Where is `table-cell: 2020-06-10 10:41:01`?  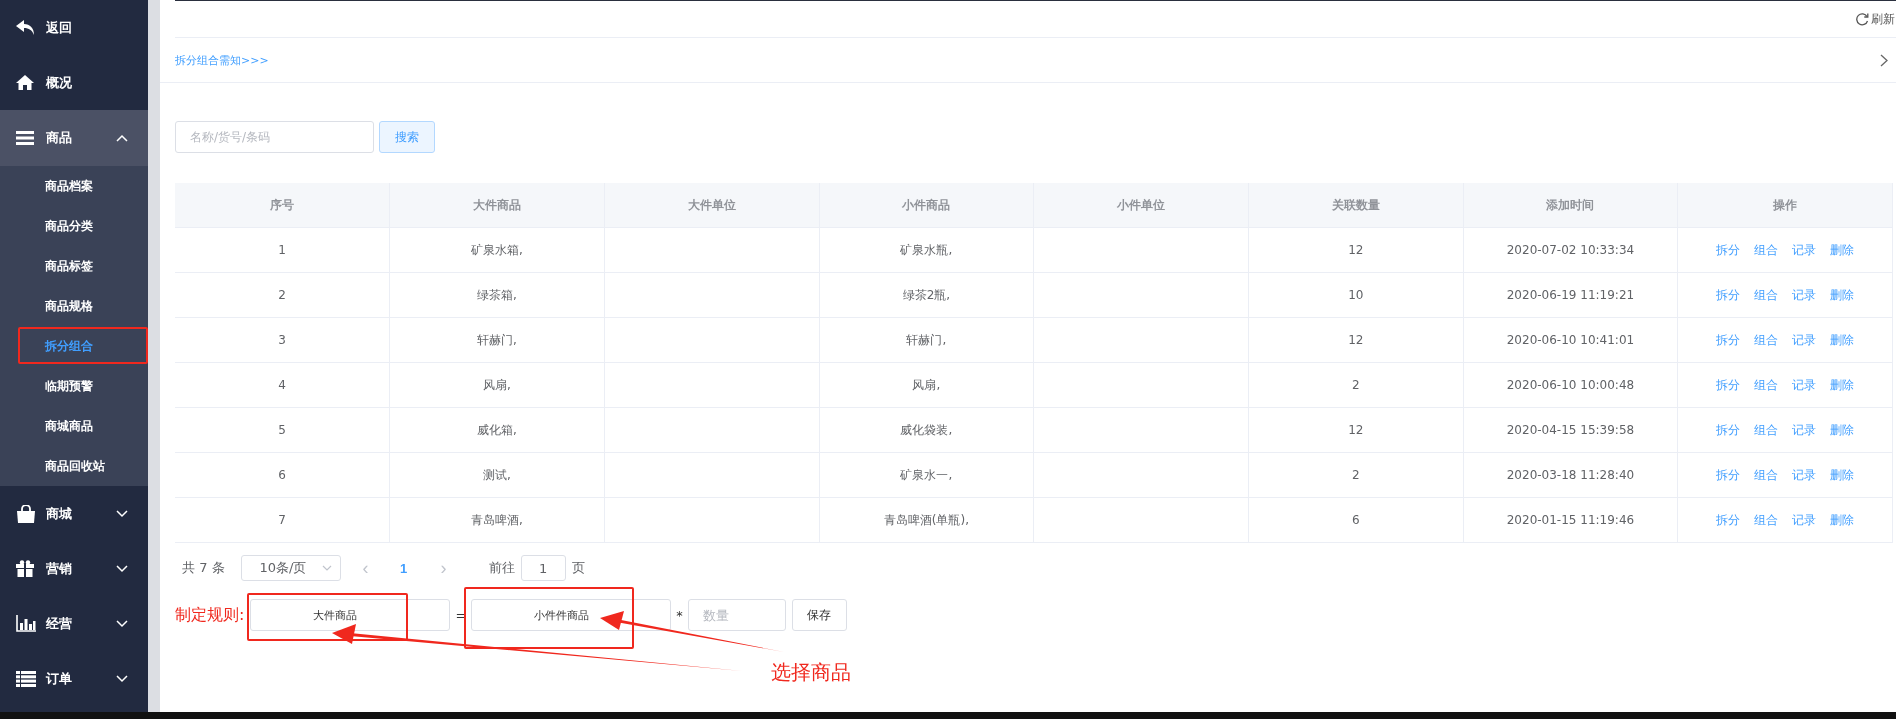
table-cell: 2020-06-10 10:41:01 is located at coordinates (1570, 340).